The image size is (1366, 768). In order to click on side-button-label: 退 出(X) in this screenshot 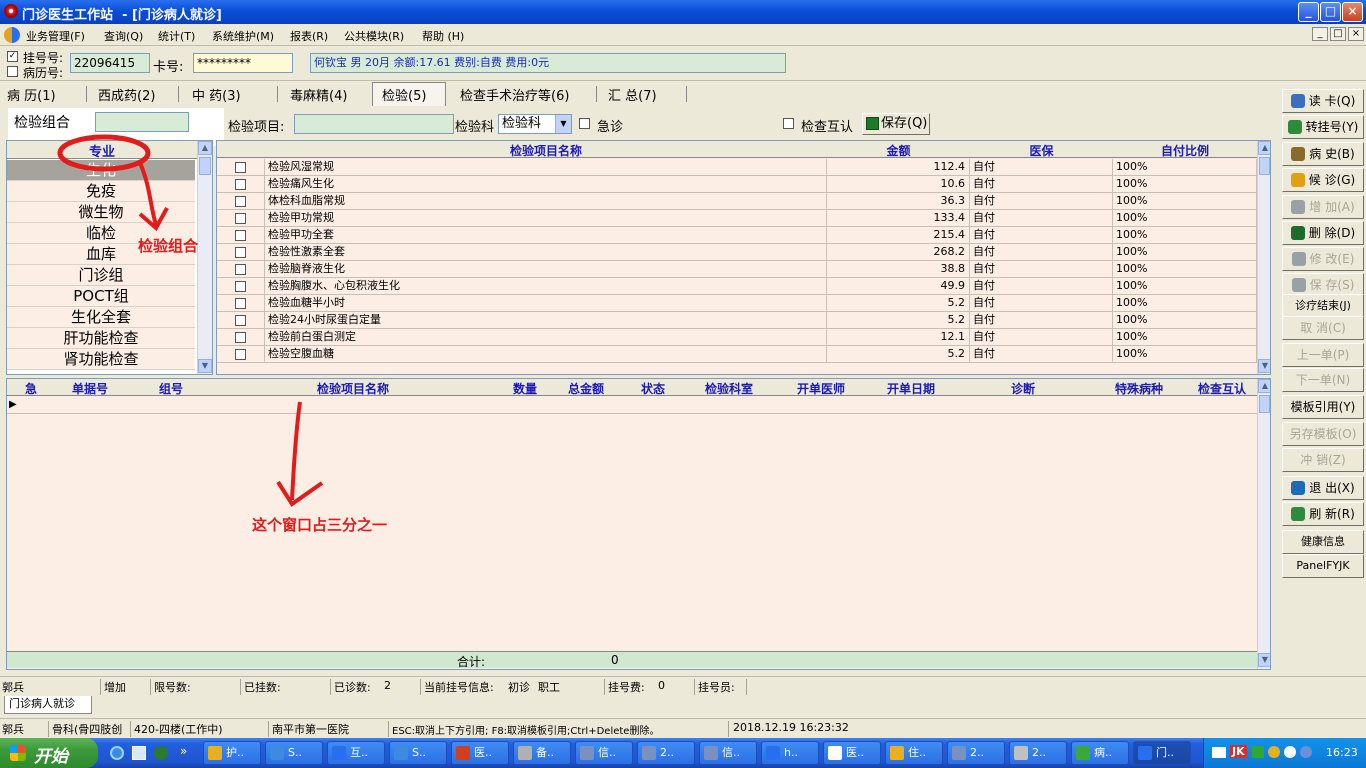, I will do `click(1332, 488)`.